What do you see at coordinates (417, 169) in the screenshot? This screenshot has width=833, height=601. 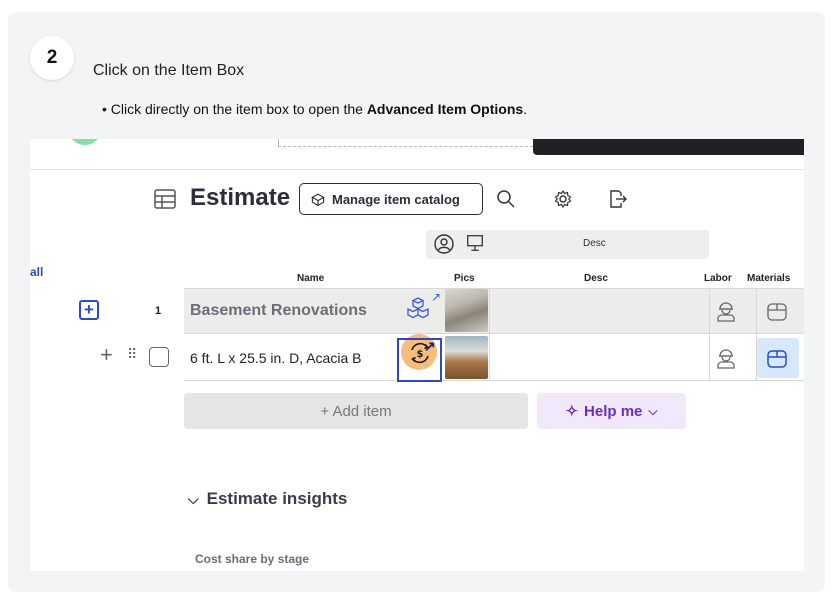 I see `divider` at bounding box center [417, 169].